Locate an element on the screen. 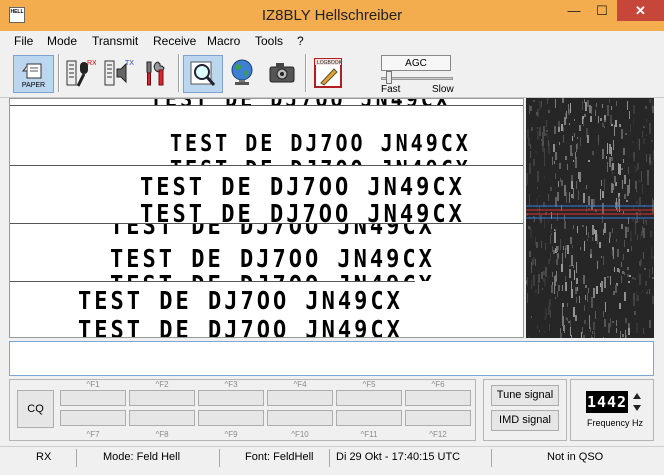 The height and width of the screenshot is (475, 664). tools-button is located at coordinates (156, 73).